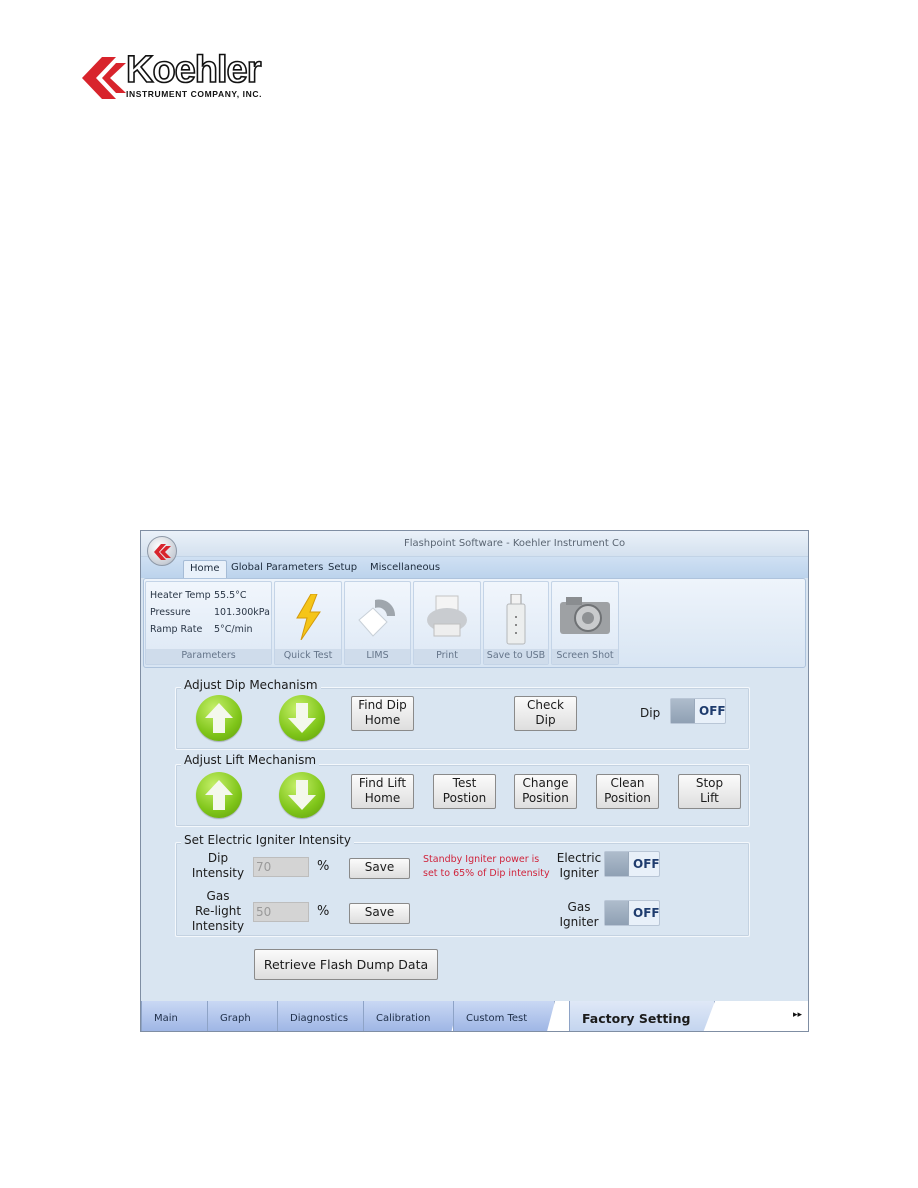 This screenshot has width=918, height=1188. I want to click on dip-down-button, so click(302, 718).